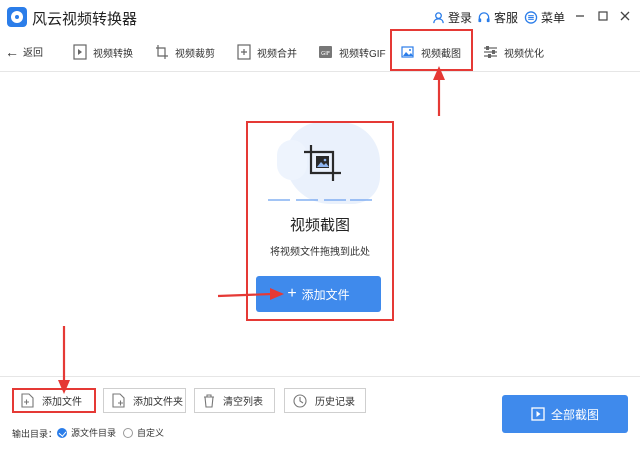 This screenshot has width=640, height=450. What do you see at coordinates (64, 360) in the screenshot?
I see `annotation-arrow-down` at bounding box center [64, 360].